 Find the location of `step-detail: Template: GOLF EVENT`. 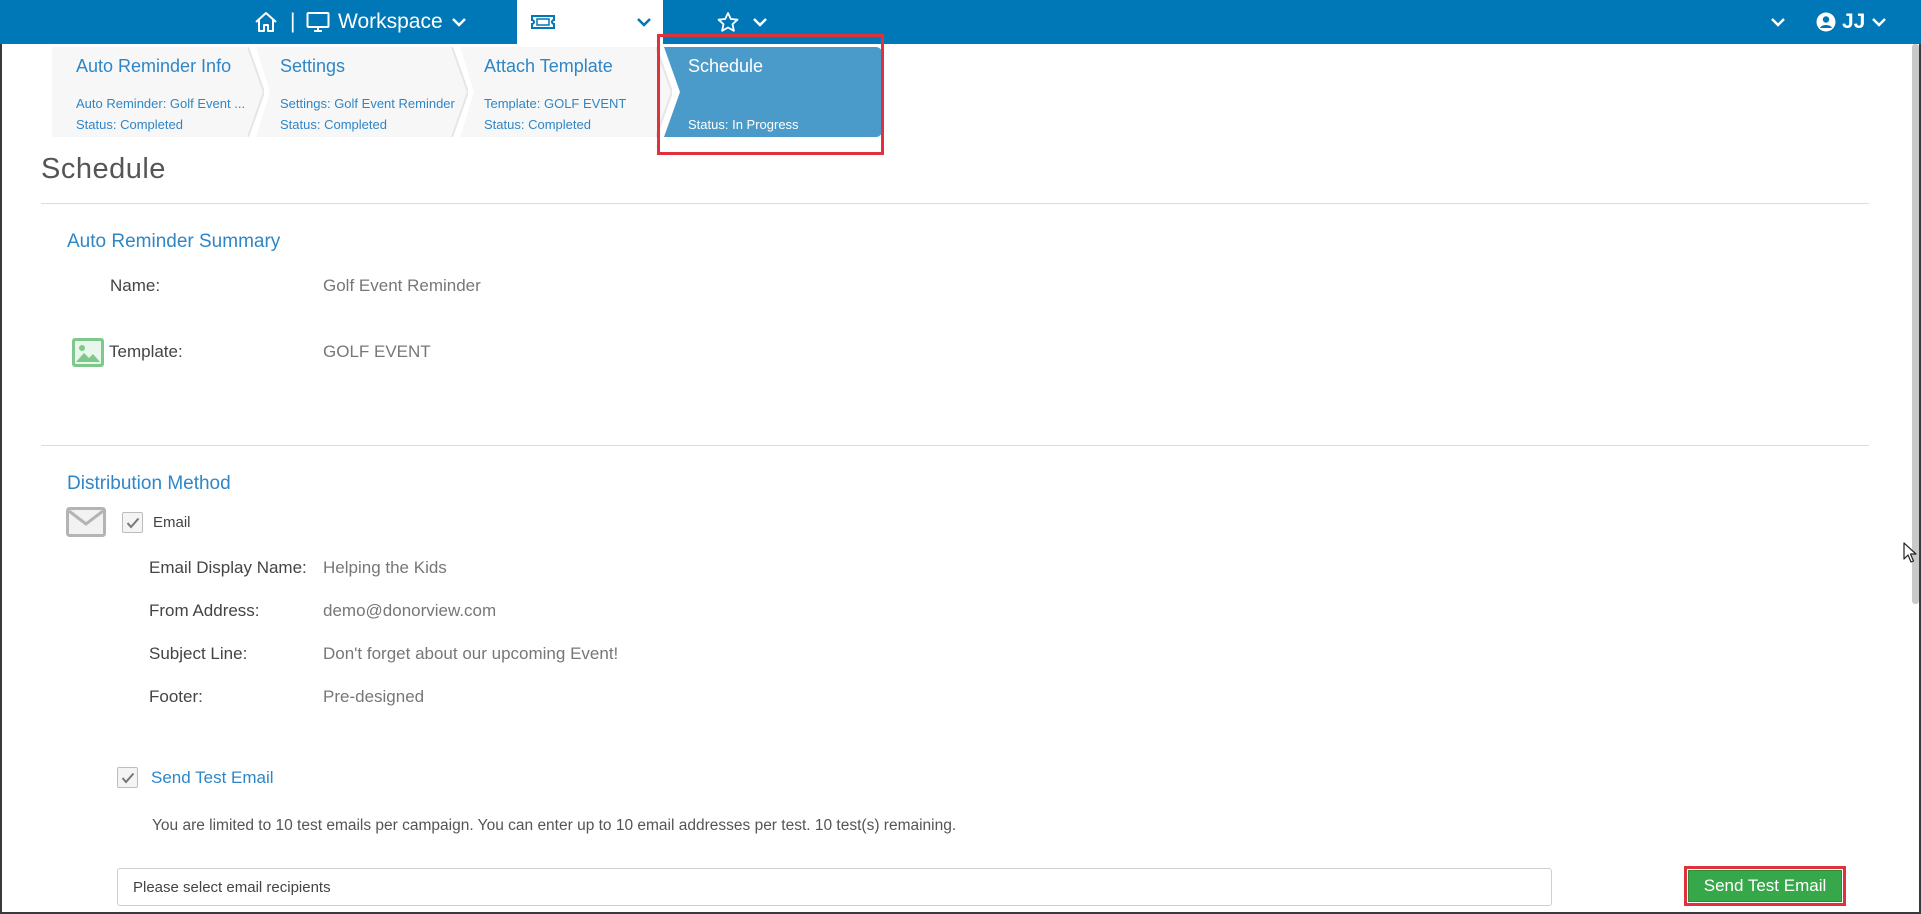

step-detail: Template: GOLF EVENT is located at coordinates (555, 103).